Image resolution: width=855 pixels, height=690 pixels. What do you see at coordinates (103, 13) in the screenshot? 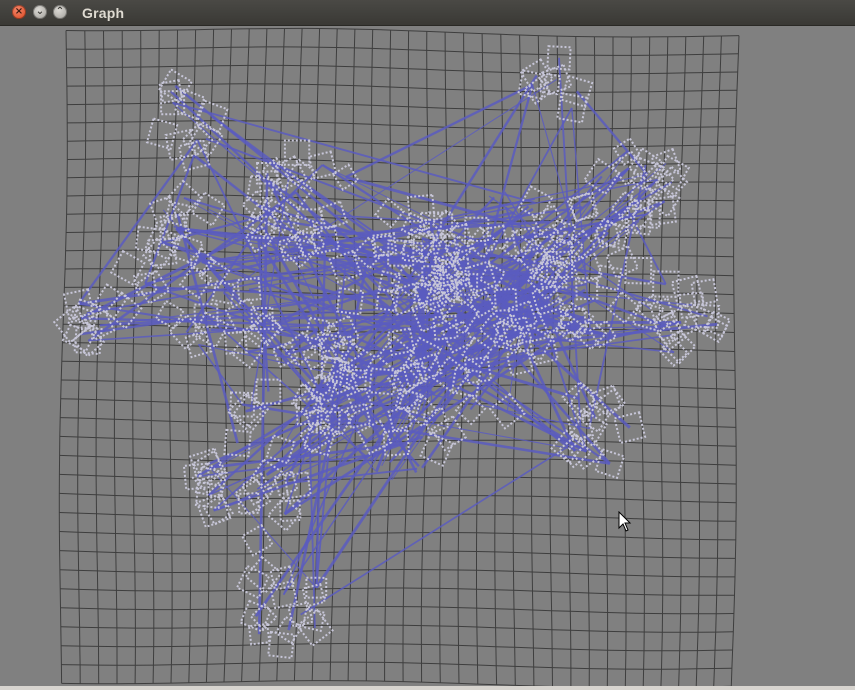
I see `window-title: Graph` at bounding box center [103, 13].